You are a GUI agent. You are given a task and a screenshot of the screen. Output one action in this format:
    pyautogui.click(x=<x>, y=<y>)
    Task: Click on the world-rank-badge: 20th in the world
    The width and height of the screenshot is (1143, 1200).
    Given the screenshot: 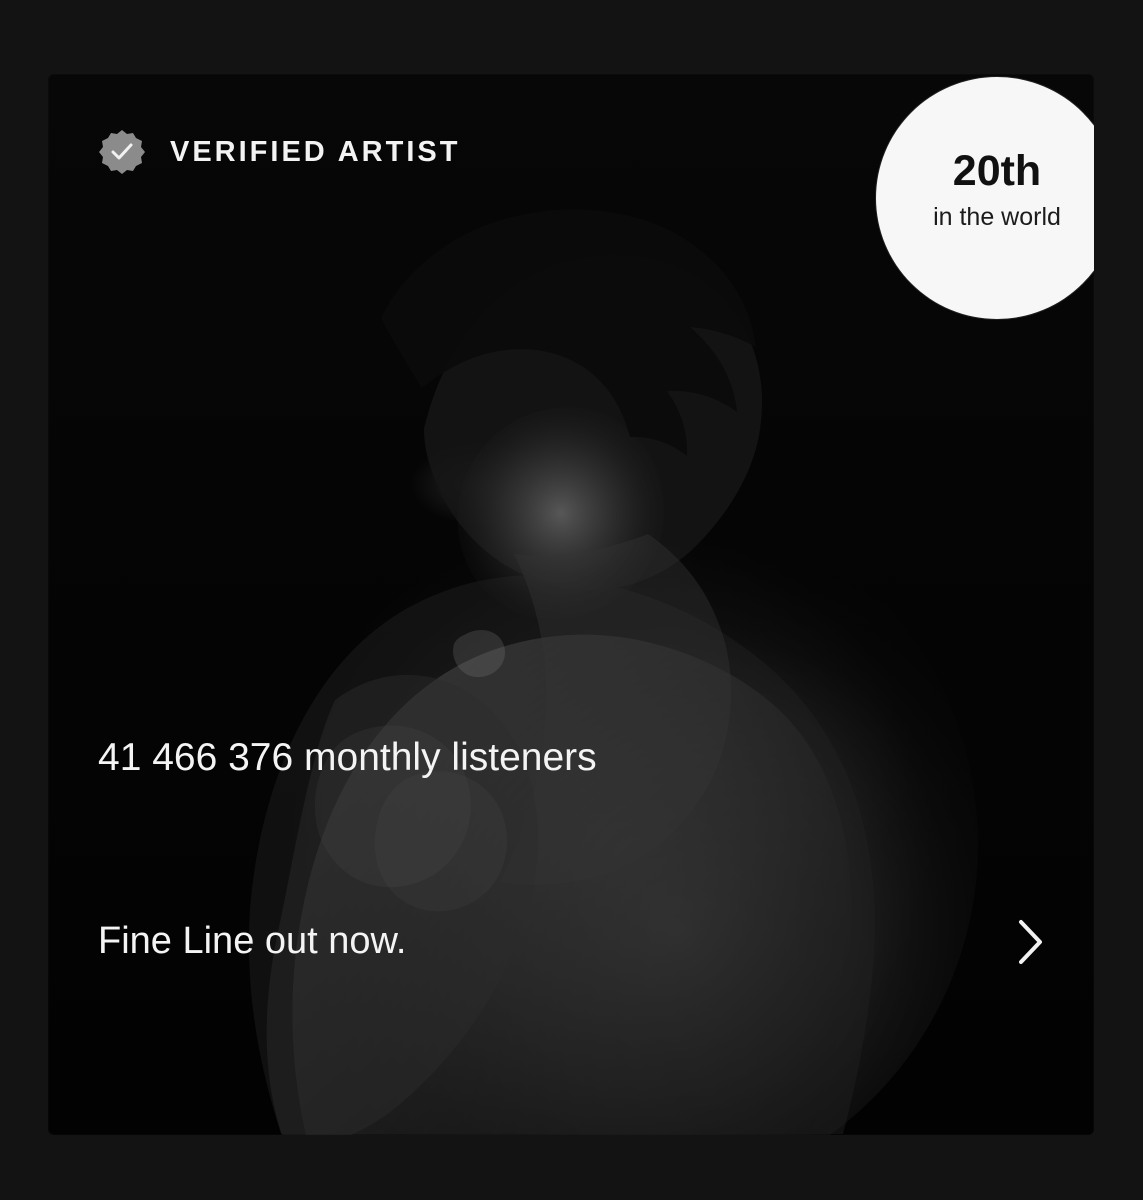 What is the action you would take?
    pyautogui.click(x=985, y=198)
    